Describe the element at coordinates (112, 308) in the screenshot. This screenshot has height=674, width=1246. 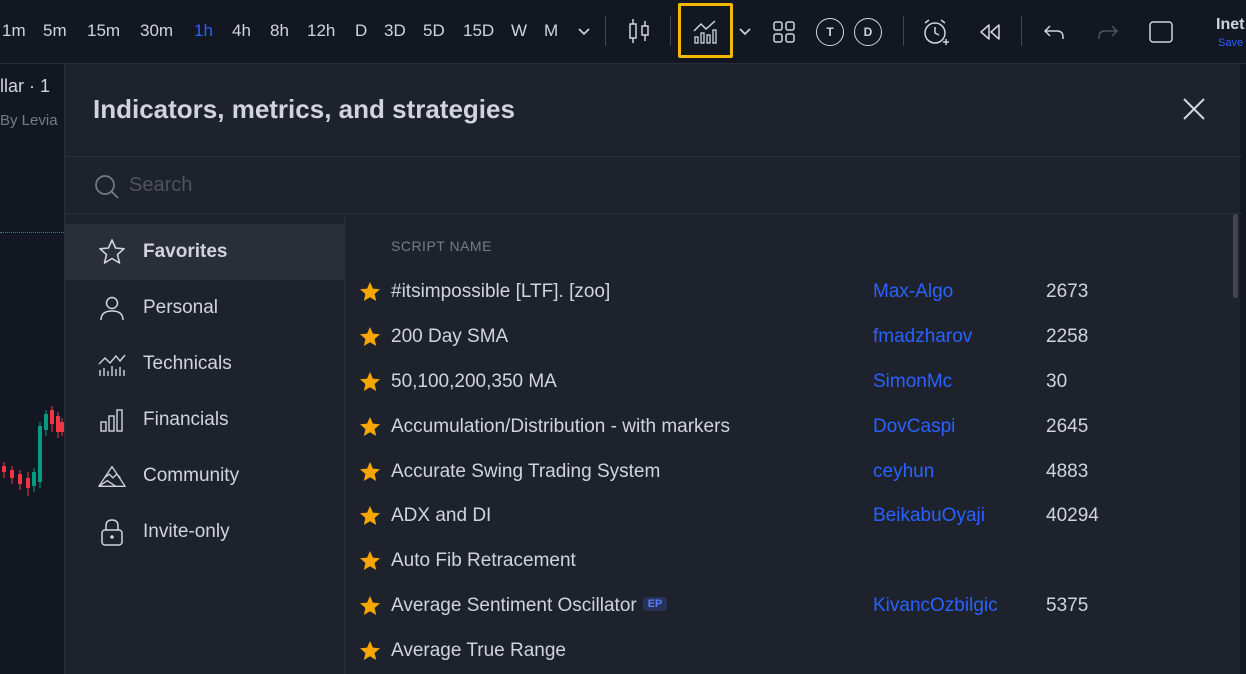
I see `user-icon` at that location.